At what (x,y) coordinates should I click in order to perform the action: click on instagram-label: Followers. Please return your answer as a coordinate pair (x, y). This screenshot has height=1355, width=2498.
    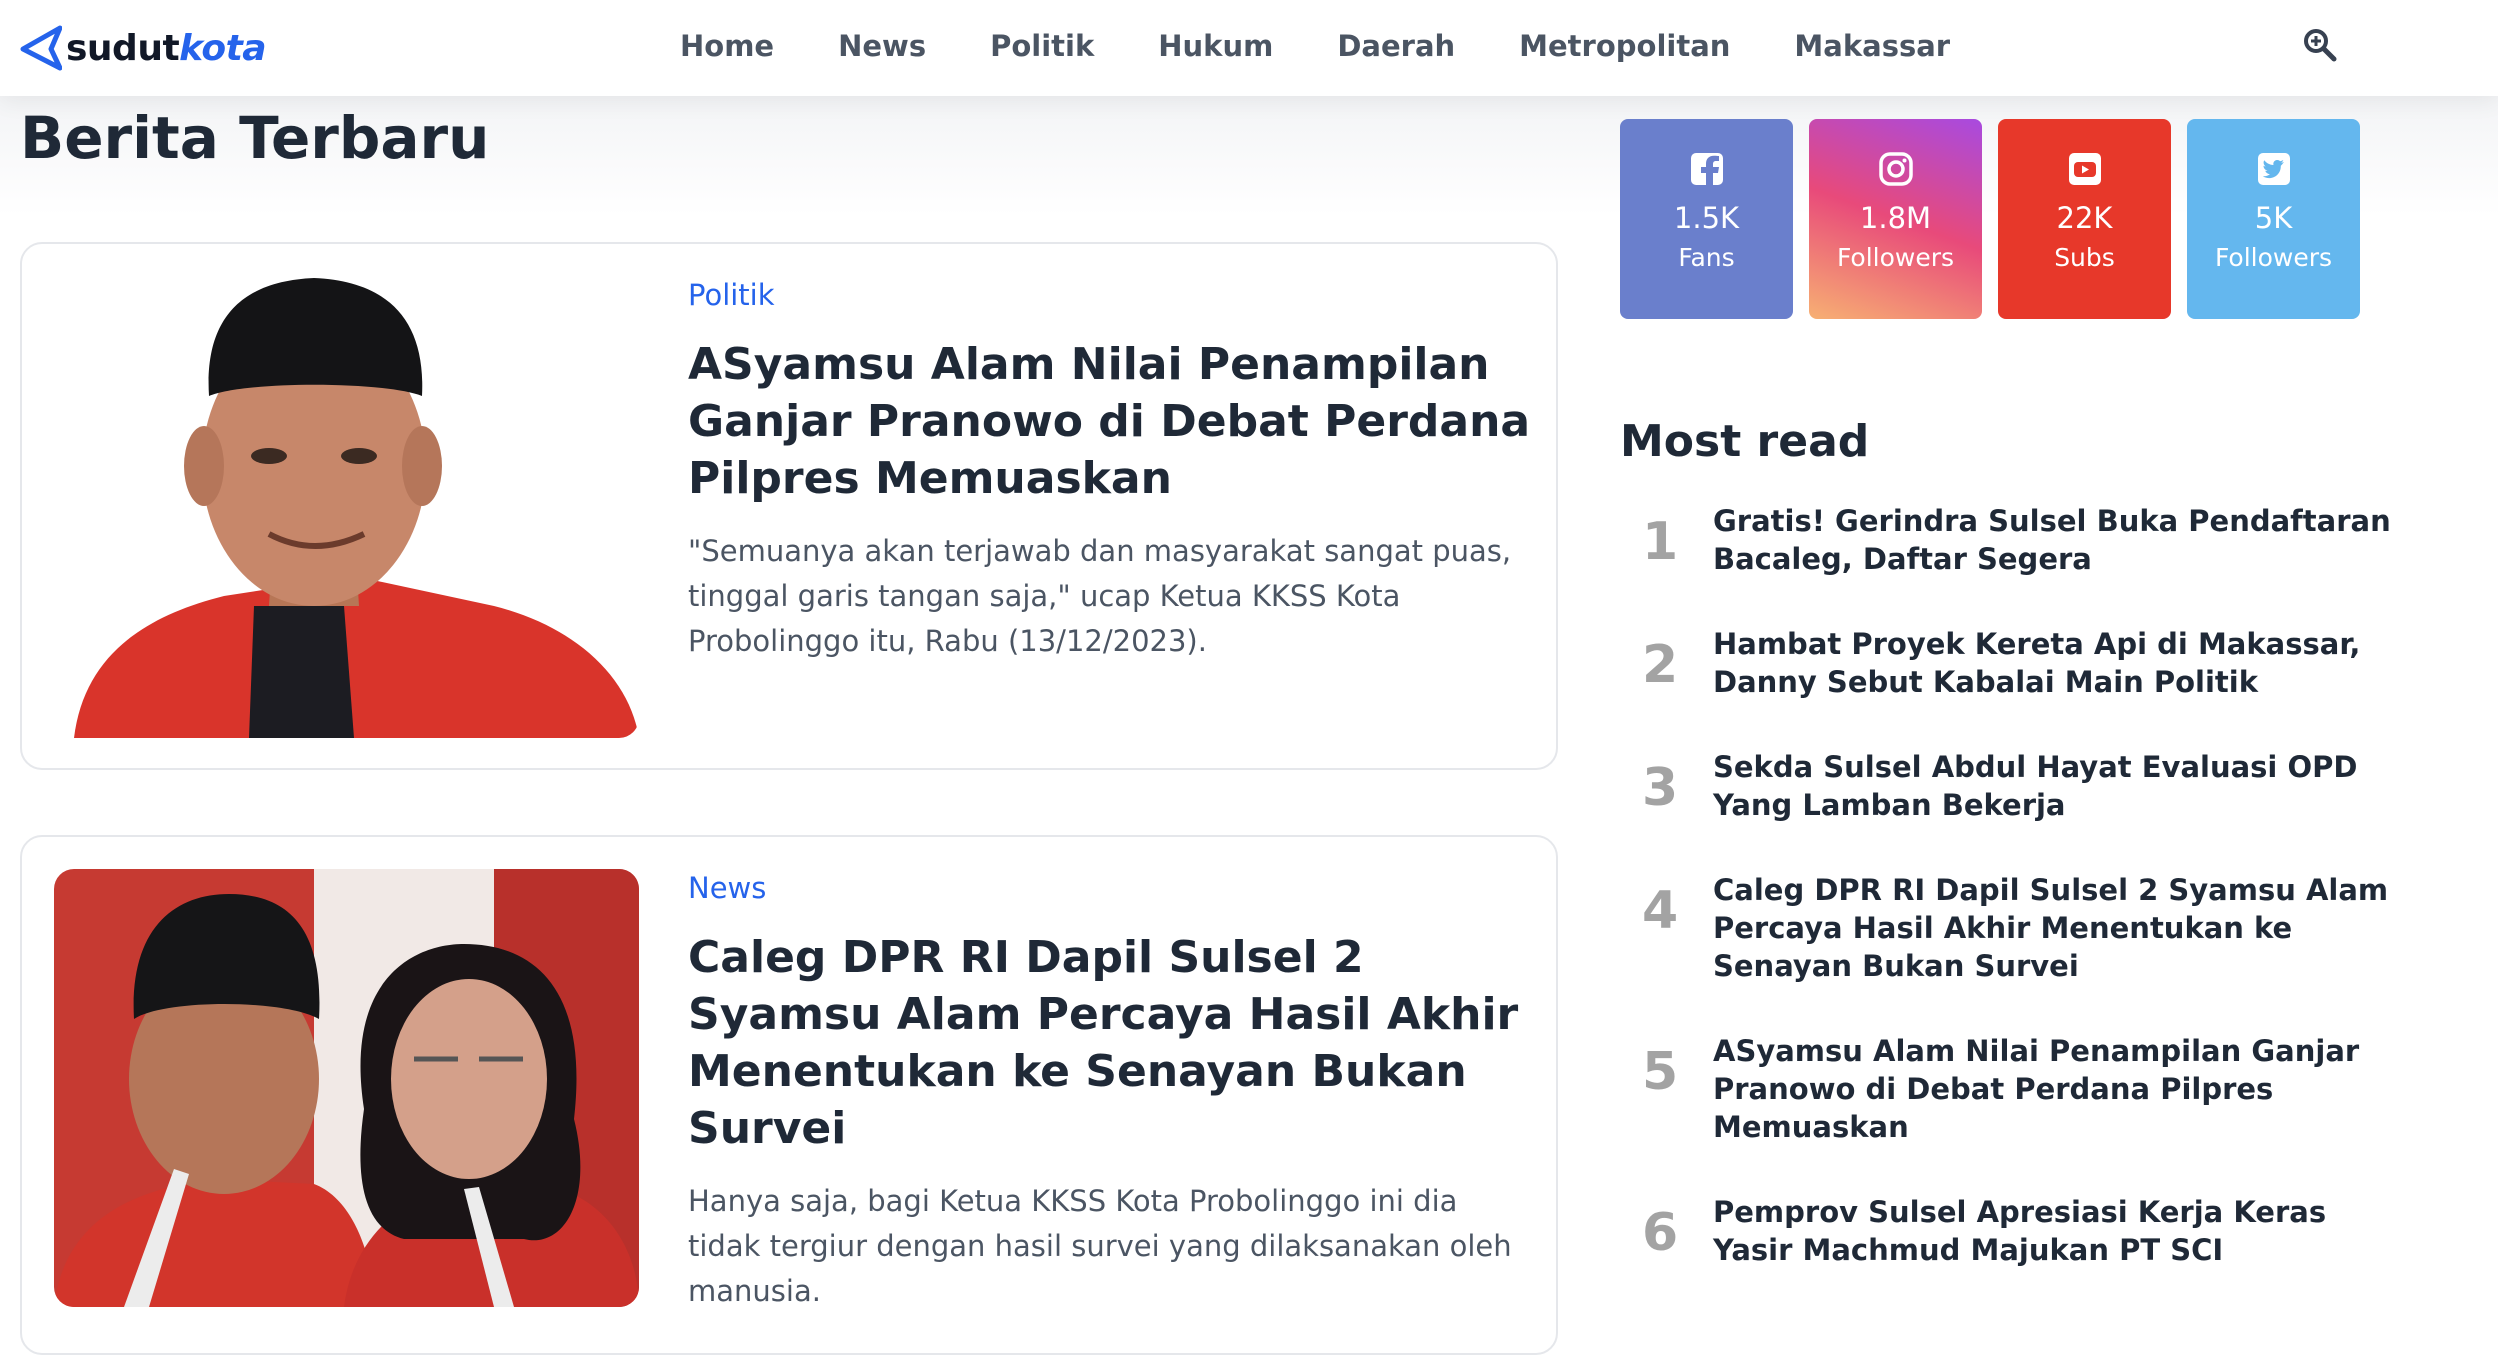
    Looking at the image, I should click on (1895, 257).